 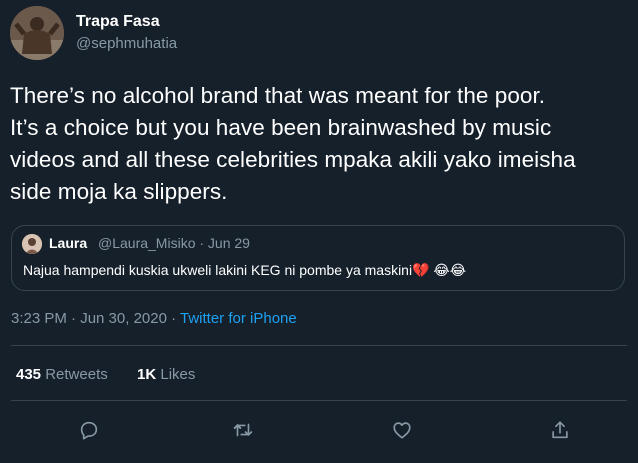 I want to click on quoted-avatar, so click(x=32, y=244).